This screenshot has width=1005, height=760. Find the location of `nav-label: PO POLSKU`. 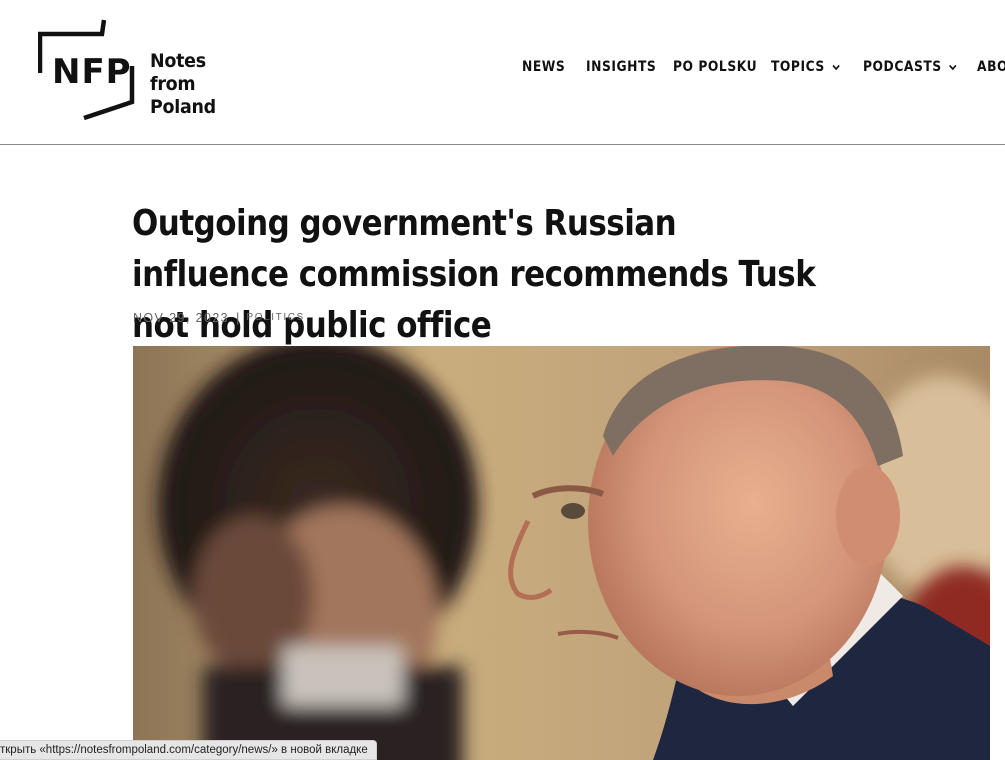

nav-label: PO POLSKU is located at coordinates (715, 67).